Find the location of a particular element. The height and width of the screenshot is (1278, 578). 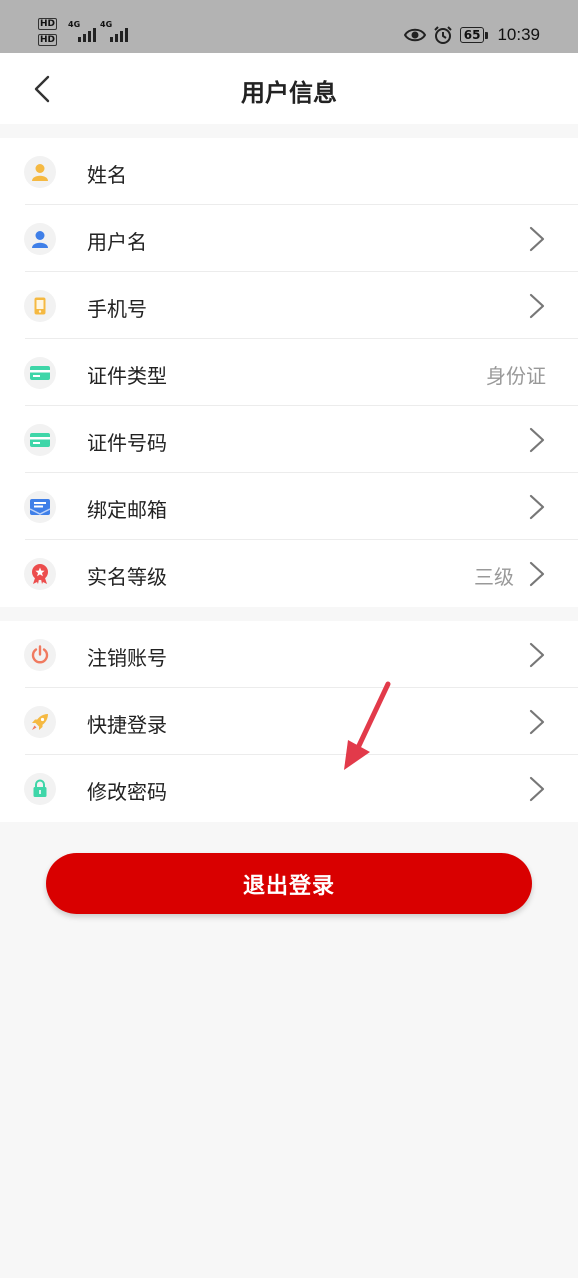

row-label: 修改密码 is located at coordinates (127, 792).